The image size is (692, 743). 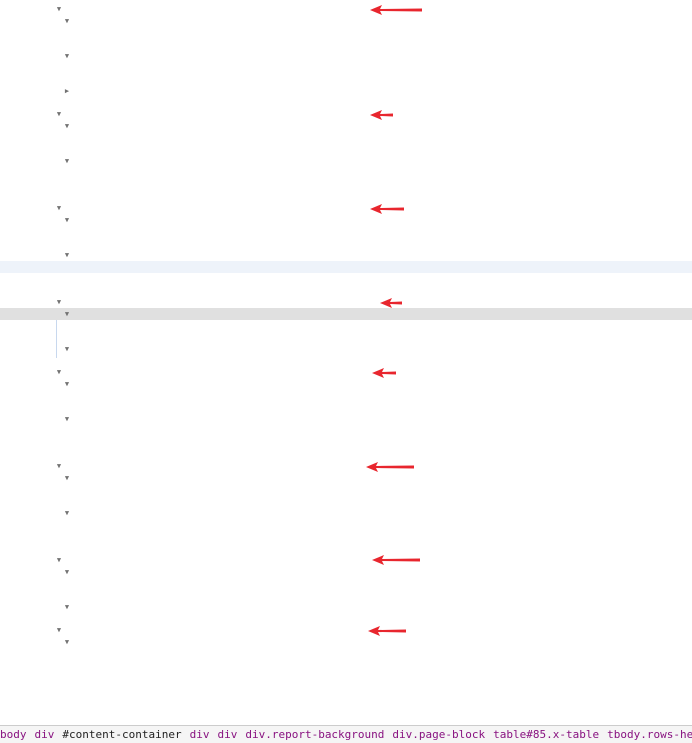 What do you see at coordinates (346, 208) in the screenshot?
I see `row-r-2-0-node: ▼` at bounding box center [346, 208].